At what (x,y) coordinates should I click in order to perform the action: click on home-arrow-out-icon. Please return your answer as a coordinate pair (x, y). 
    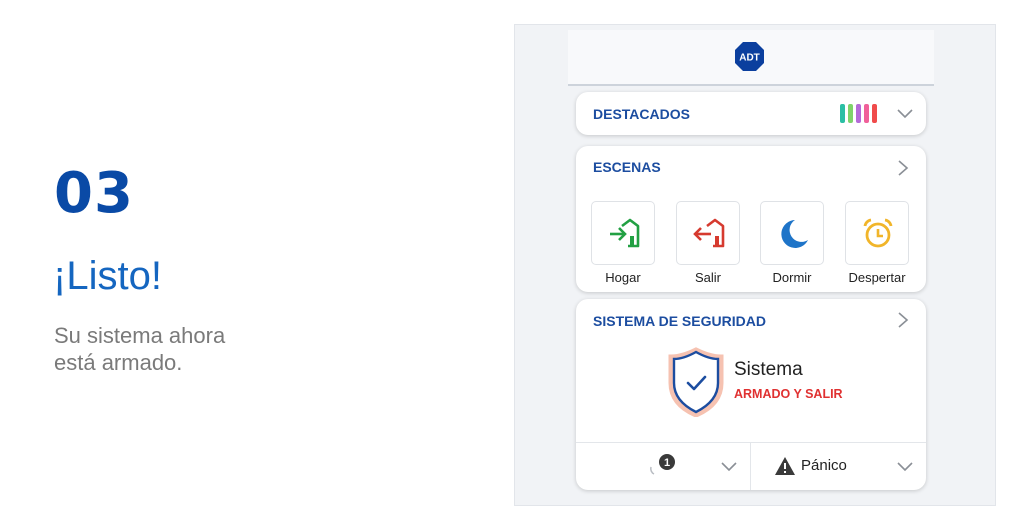
    Looking at the image, I should click on (709, 233).